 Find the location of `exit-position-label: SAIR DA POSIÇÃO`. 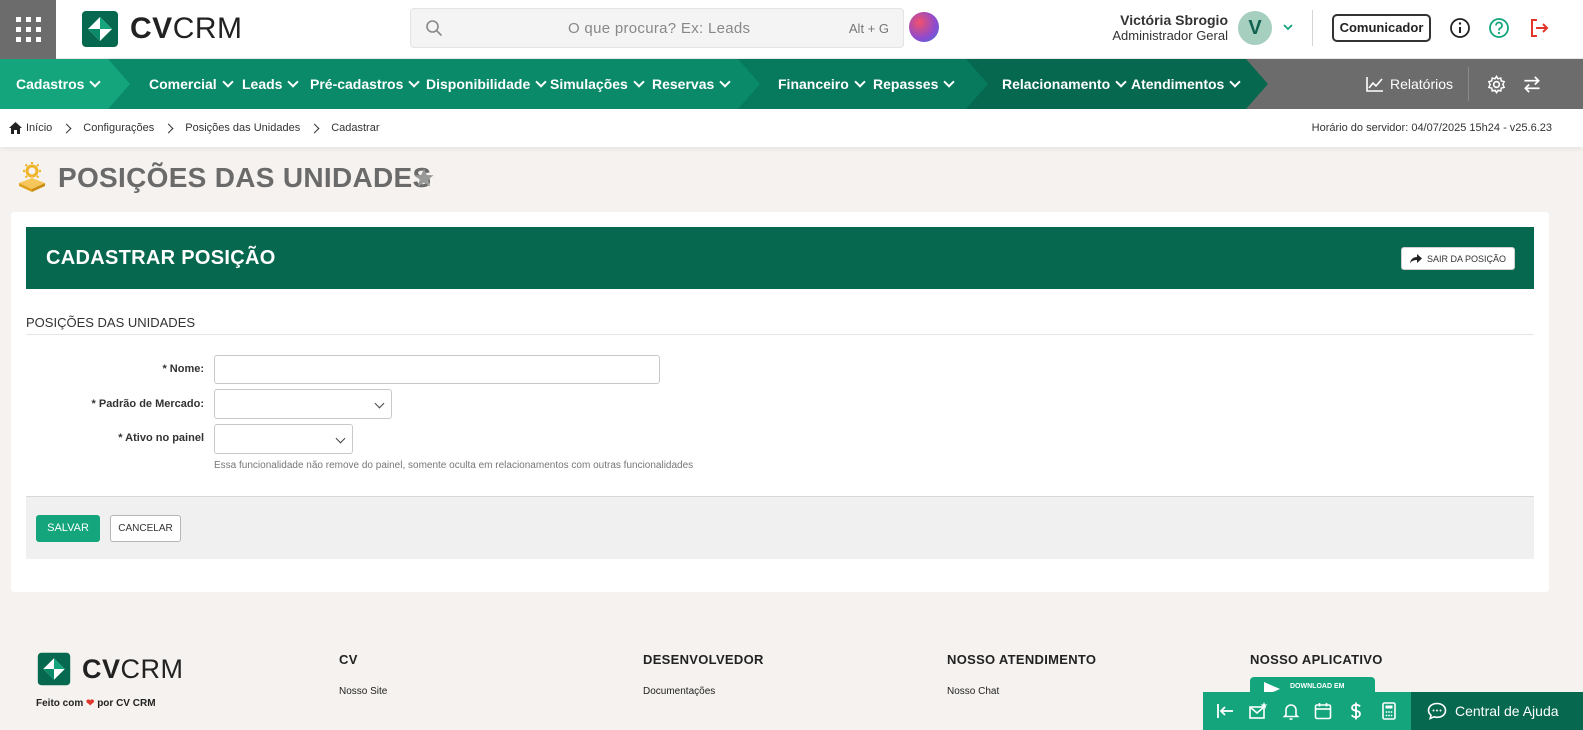

exit-position-label: SAIR DA POSIÇÃO is located at coordinates (1466, 258).